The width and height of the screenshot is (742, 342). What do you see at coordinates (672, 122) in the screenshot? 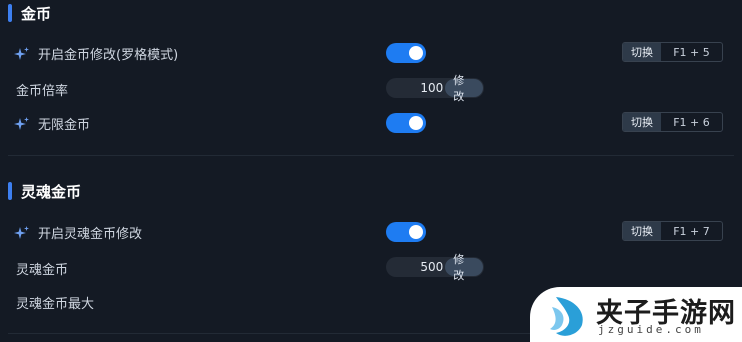
I see `hotkey-box: 切换 F1 + 6` at bounding box center [672, 122].